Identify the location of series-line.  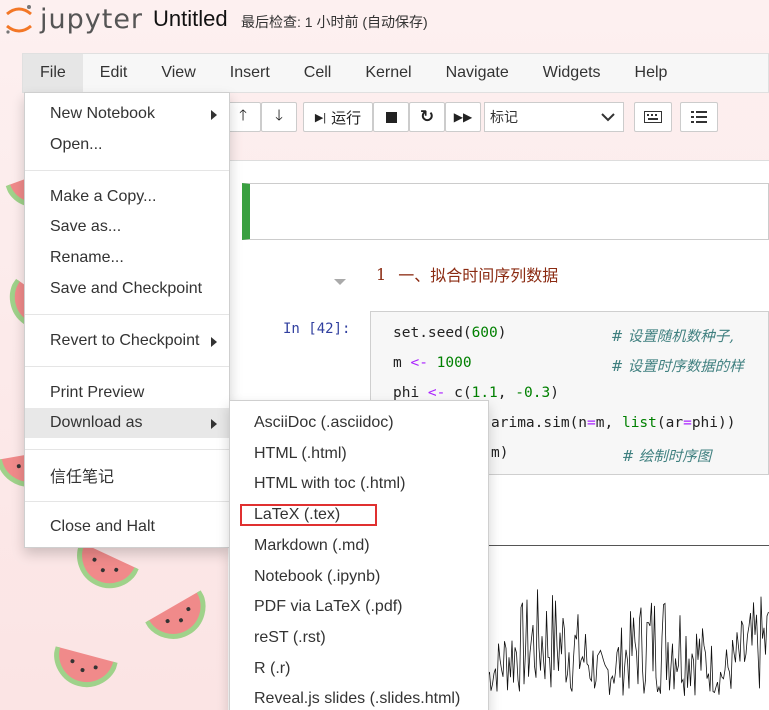
(628, 642).